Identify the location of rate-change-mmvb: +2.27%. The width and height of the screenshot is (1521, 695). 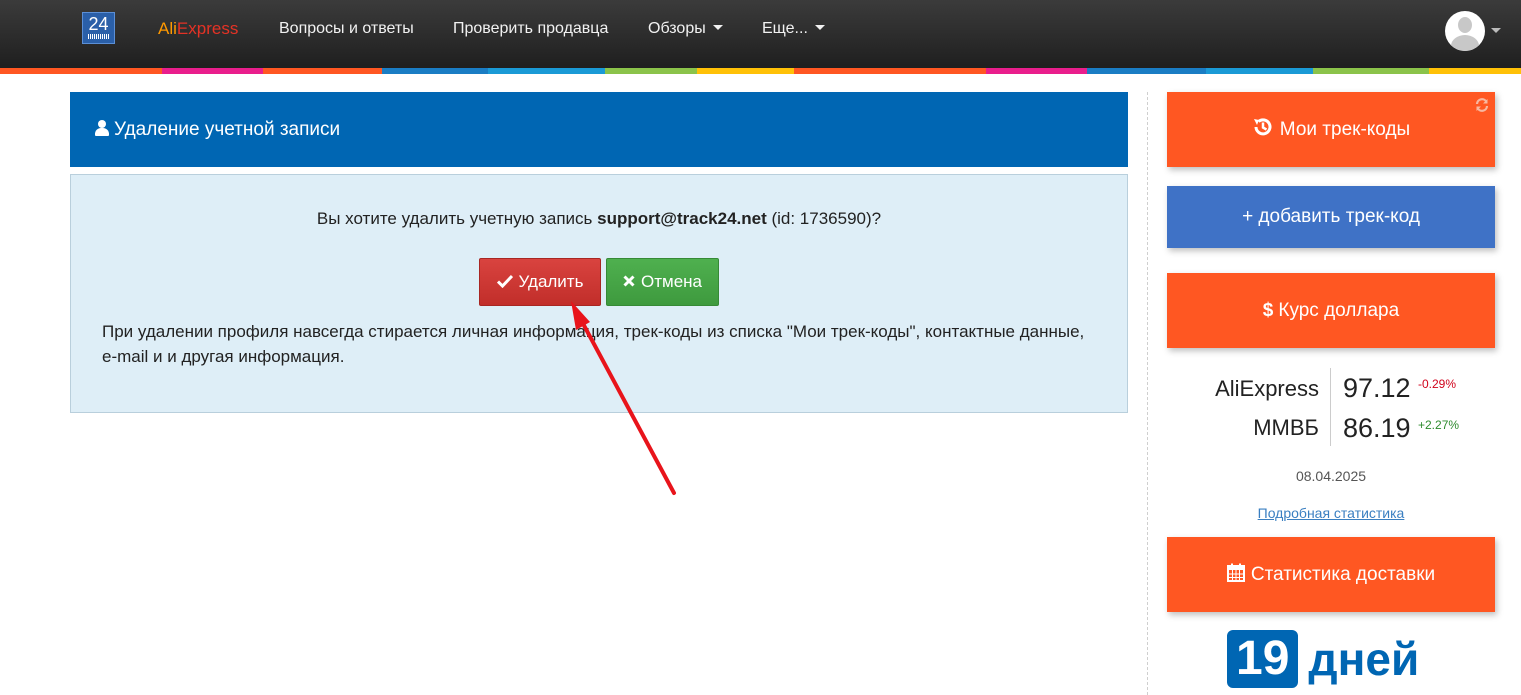
(1439, 425).